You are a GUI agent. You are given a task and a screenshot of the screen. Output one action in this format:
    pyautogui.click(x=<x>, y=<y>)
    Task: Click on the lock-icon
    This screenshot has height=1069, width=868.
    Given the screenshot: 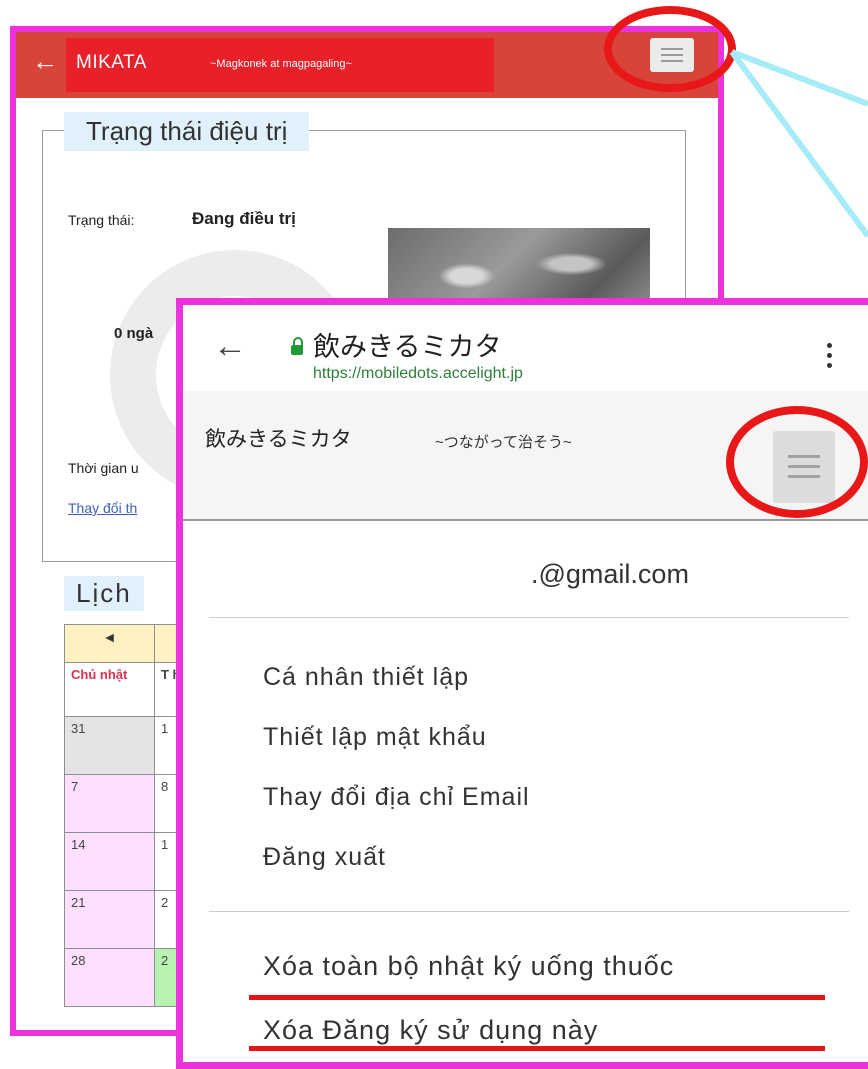 What is the action you would take?
    pyautogui.click(x=297, y=346)
    